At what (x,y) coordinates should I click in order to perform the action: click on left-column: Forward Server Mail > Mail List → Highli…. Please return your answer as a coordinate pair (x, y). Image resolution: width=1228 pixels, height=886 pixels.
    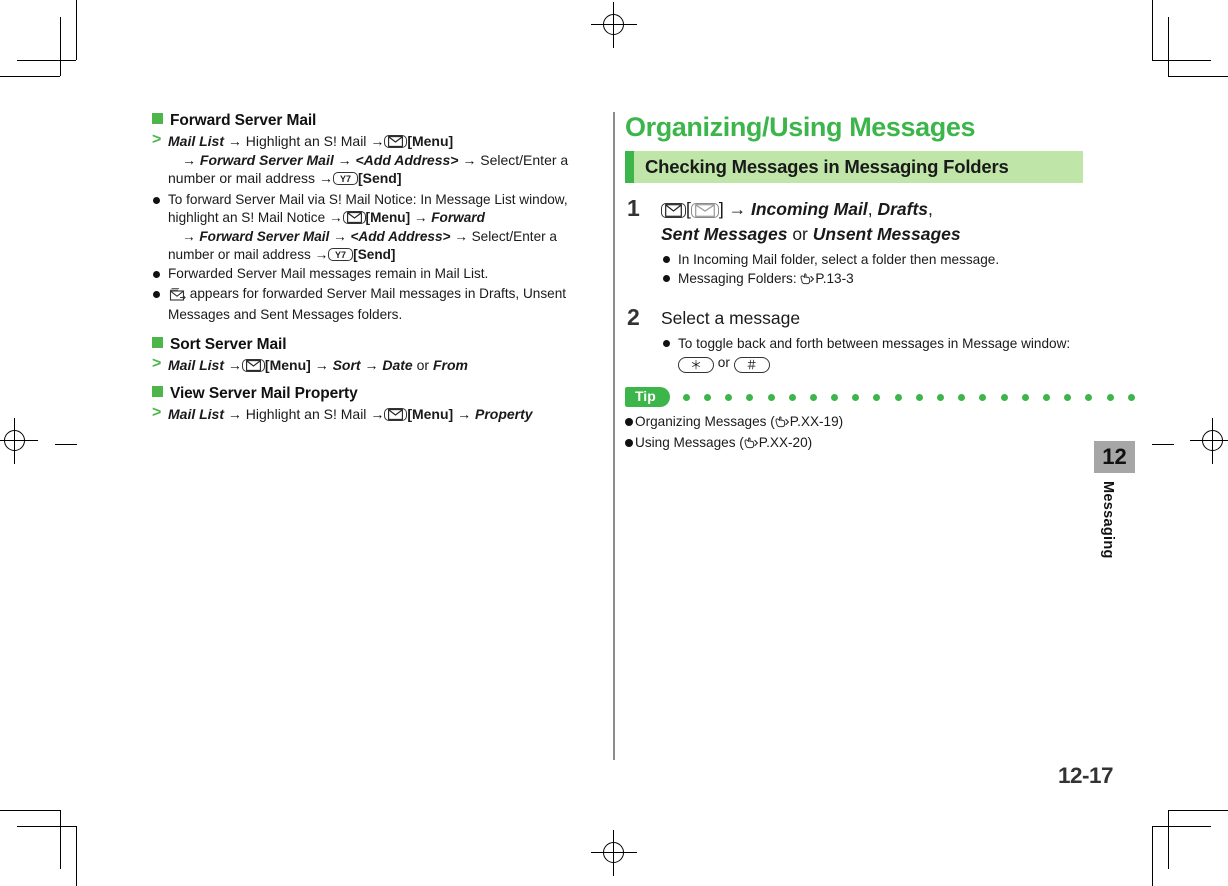
    Looking at the image, I should click on (364, 269).